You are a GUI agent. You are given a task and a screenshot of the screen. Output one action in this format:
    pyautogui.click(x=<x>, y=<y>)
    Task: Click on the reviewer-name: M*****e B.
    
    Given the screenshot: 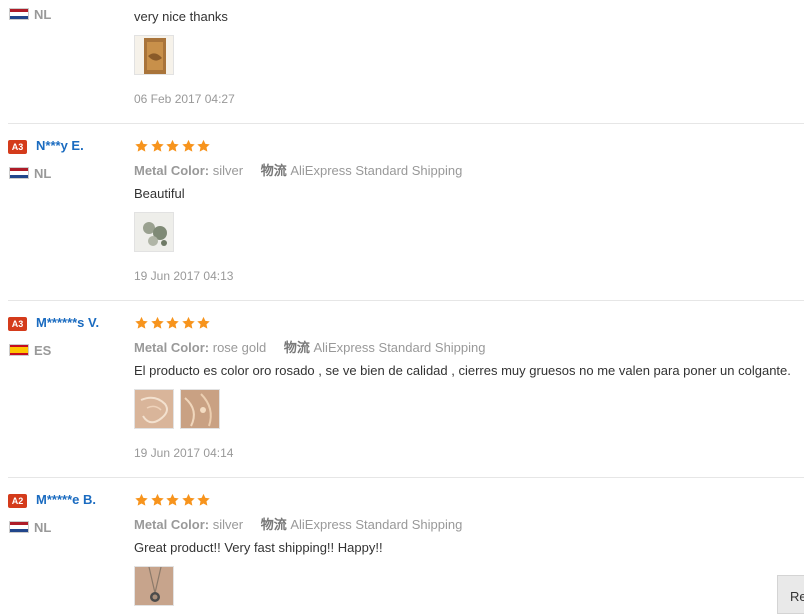 What is the action you would take?
    pyautogui.click(x=66, y=499)
    